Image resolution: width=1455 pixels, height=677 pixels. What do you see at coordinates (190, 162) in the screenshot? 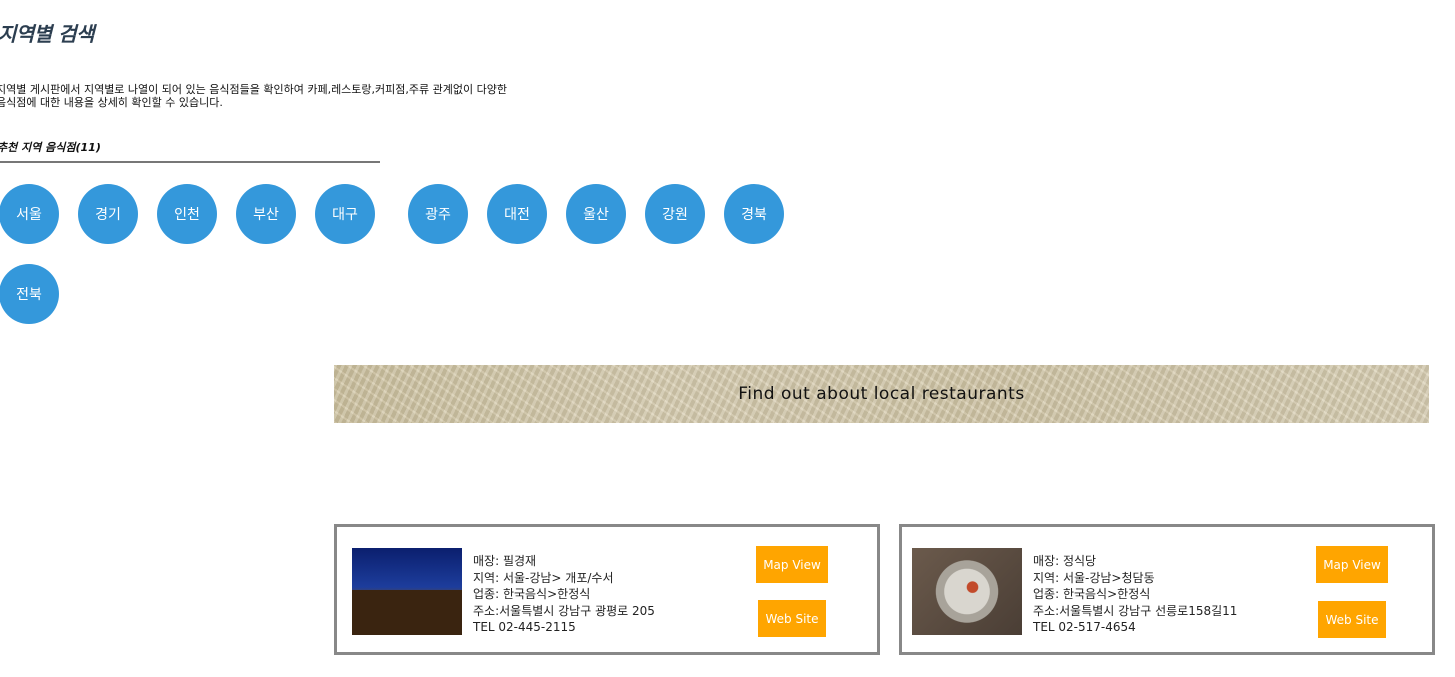
I see `section-divider` at bounding box center [190, 162].